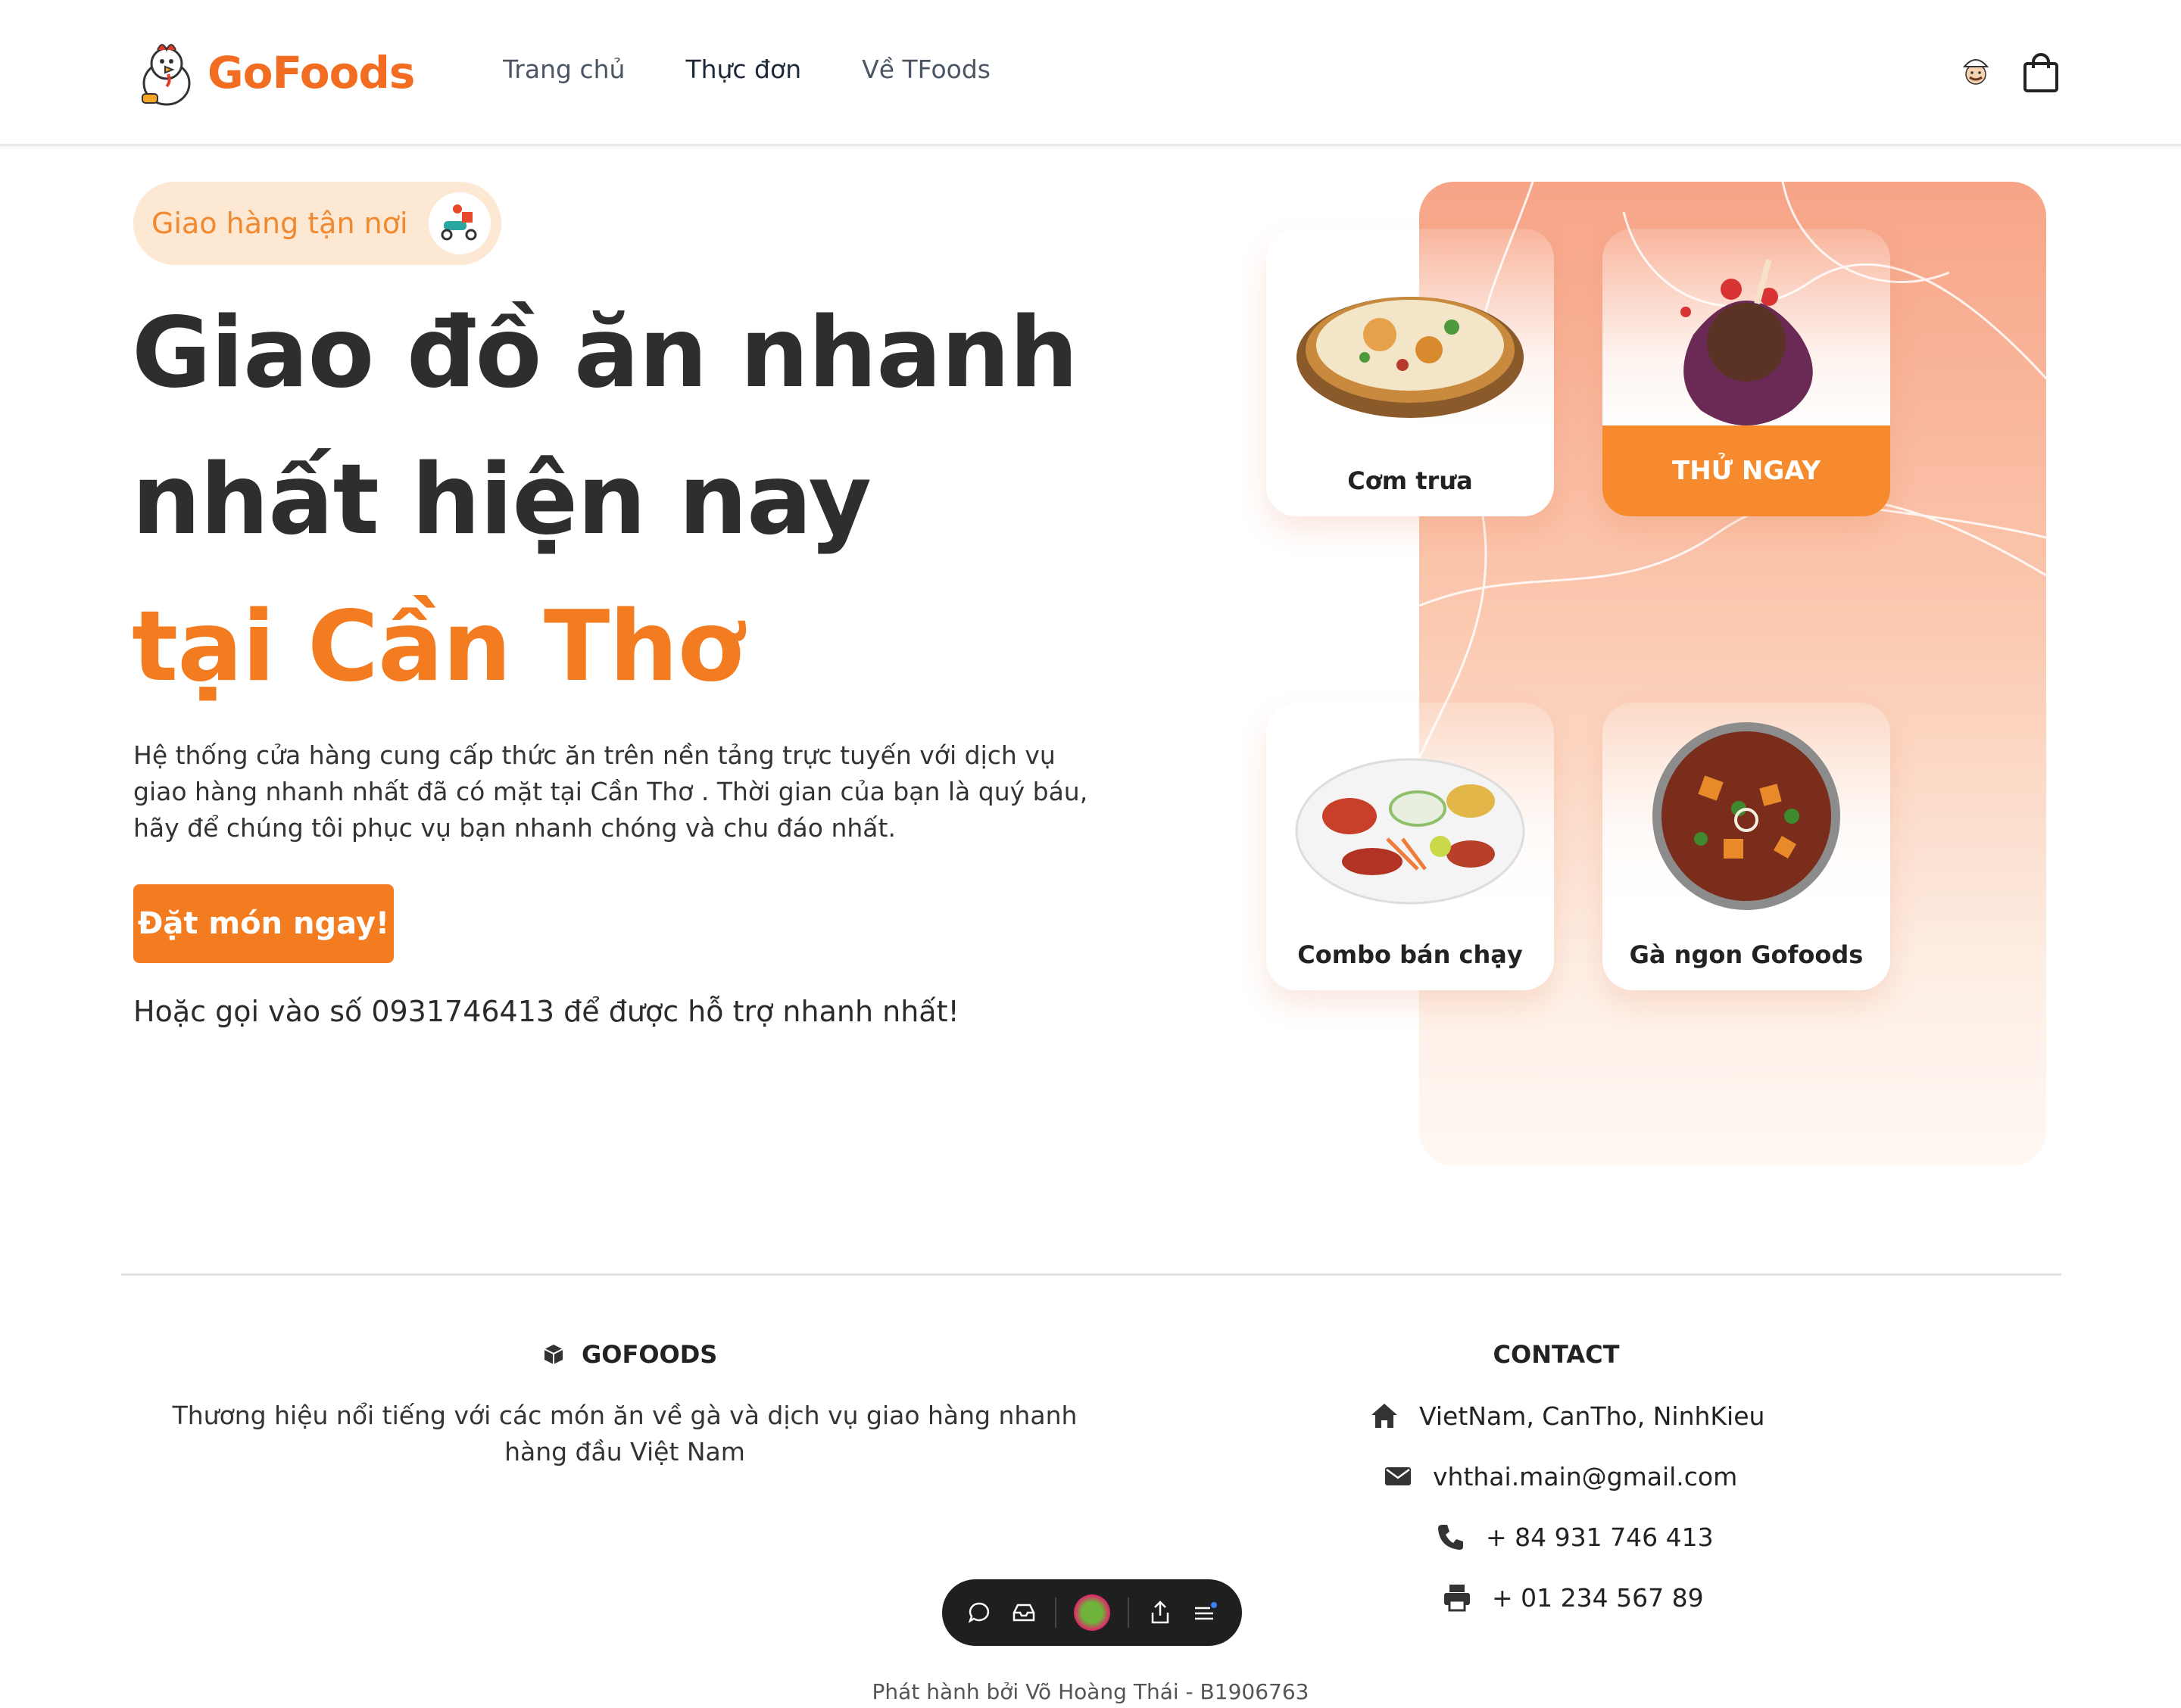 The image size is (2181, 1708). Describe the element at coordinates (564, 69) in the screenshot. I see `nav-item-home: Trang chủ` at that location.